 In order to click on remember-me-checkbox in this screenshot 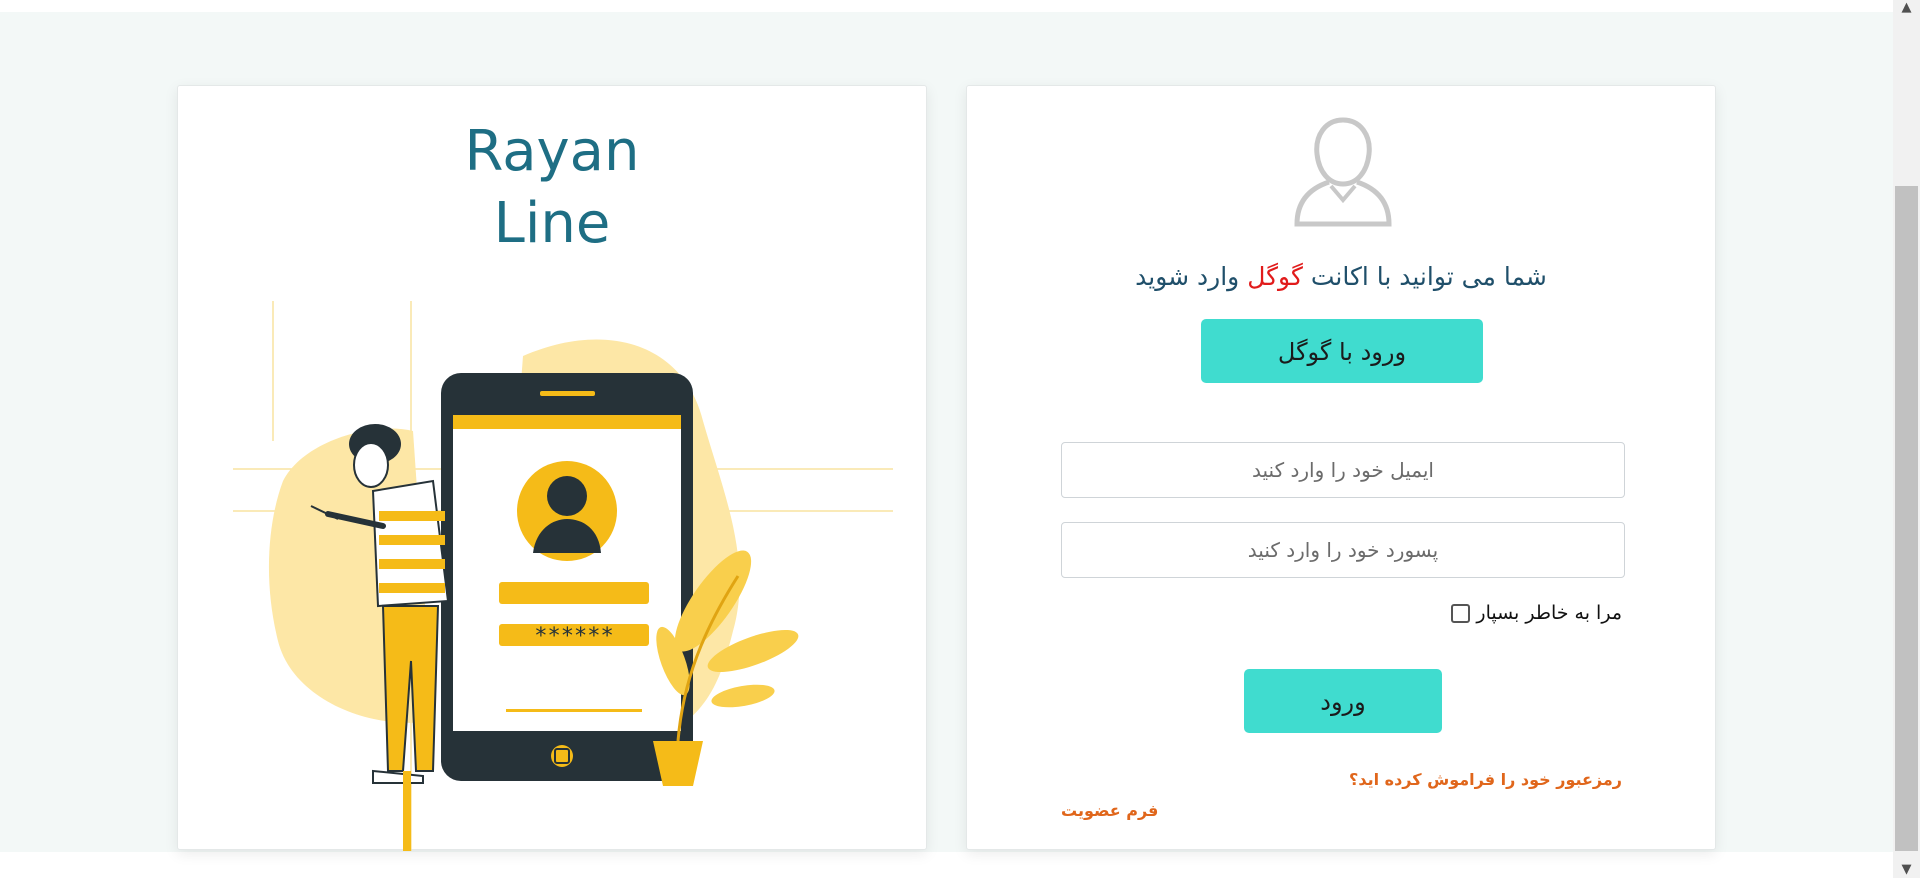, I will do `click(1461, 613)`.